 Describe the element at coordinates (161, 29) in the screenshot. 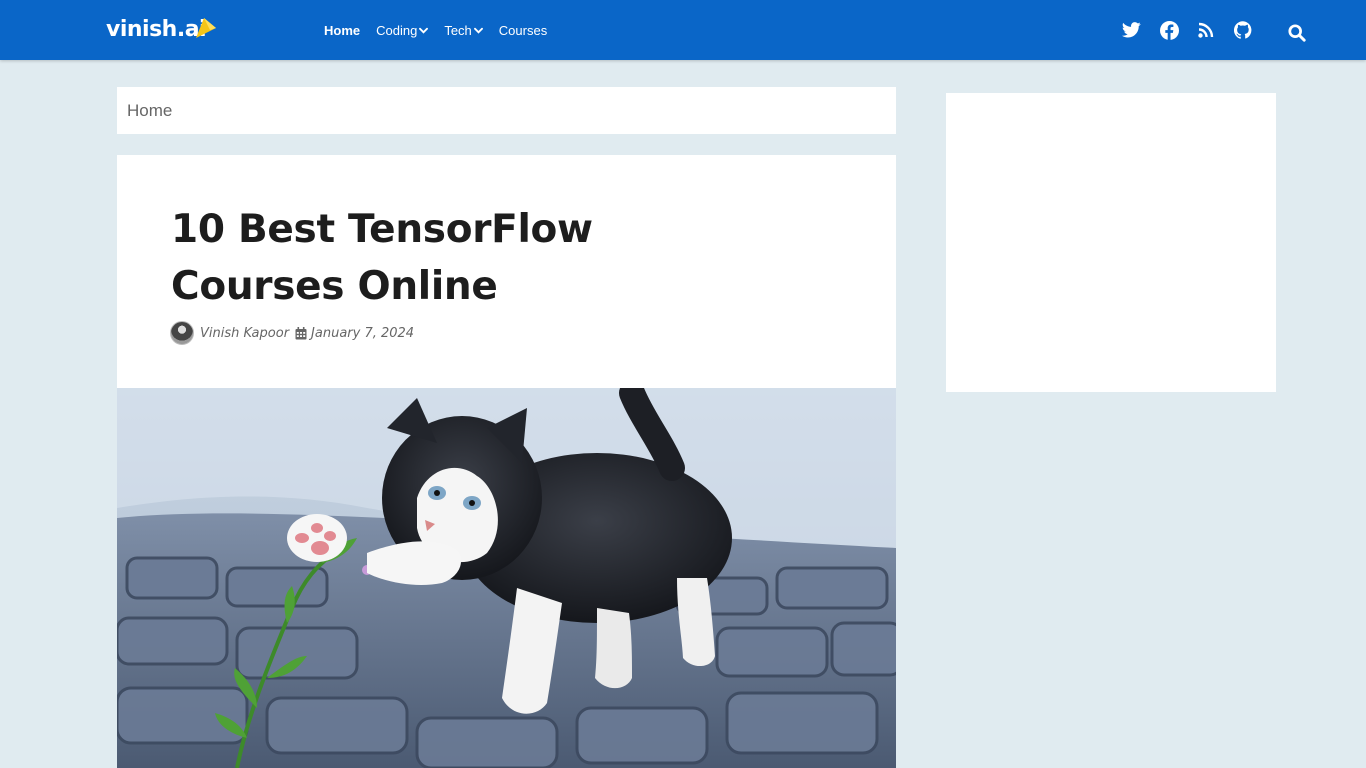

I see `site-logo: vinish.ai` at that location.